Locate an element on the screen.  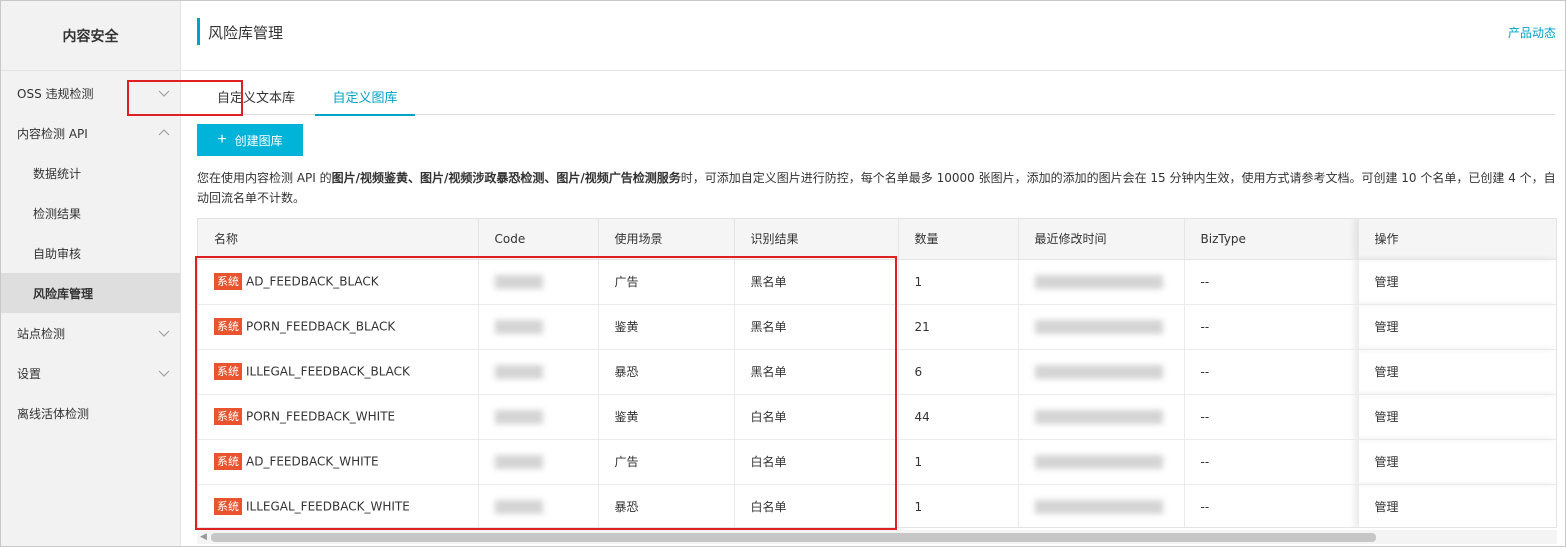
cell-result: 白名单 is located at coordinates (816, 462).